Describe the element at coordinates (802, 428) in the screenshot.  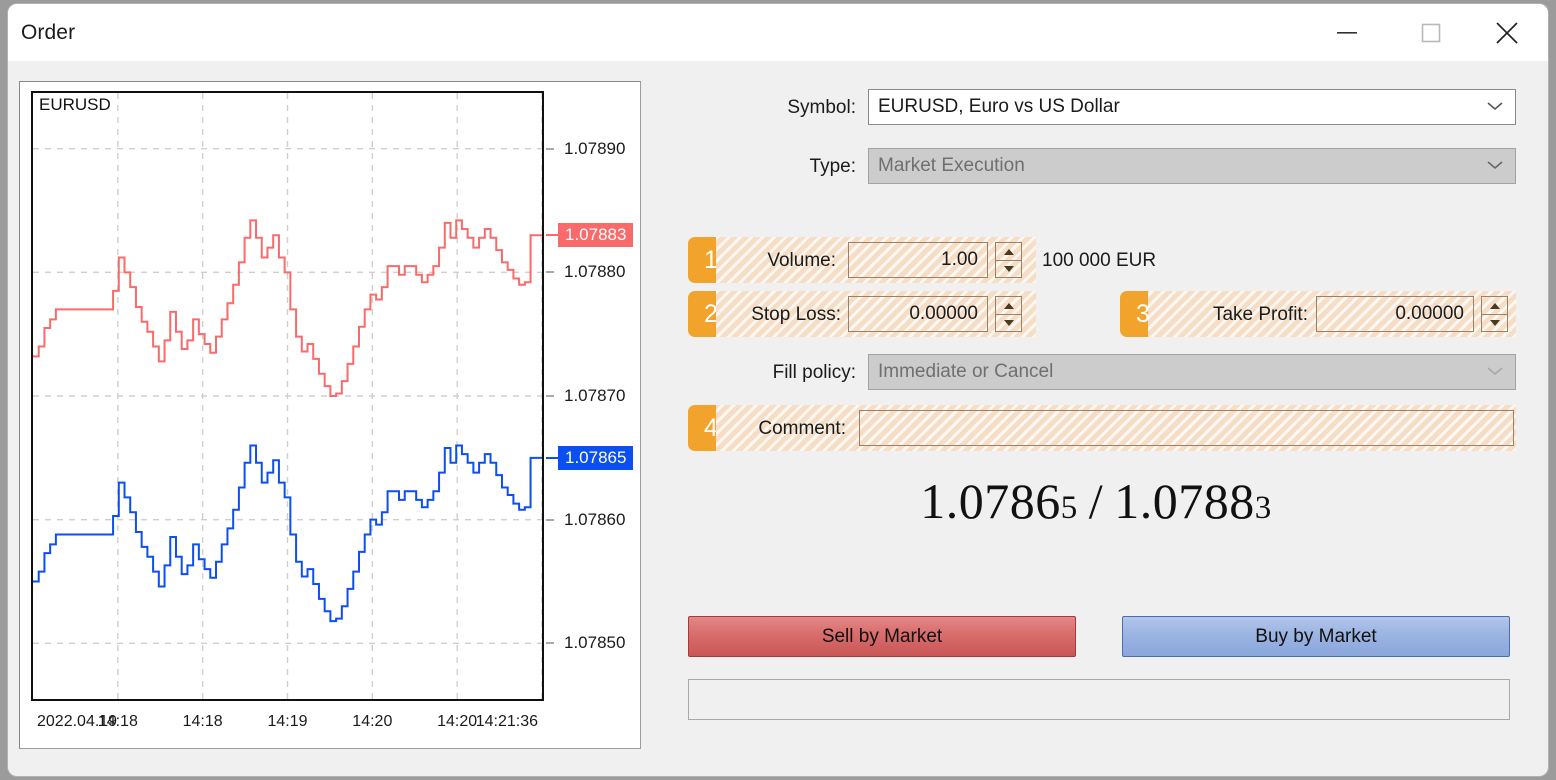
I see `comment-label: Comment:` at that location.